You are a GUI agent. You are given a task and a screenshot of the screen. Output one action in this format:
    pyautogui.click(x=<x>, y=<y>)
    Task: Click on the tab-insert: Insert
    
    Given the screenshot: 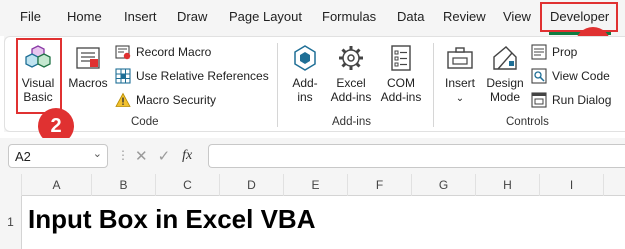 What is the action you would take?
    pyautogui.click(x=140, y=16)
    